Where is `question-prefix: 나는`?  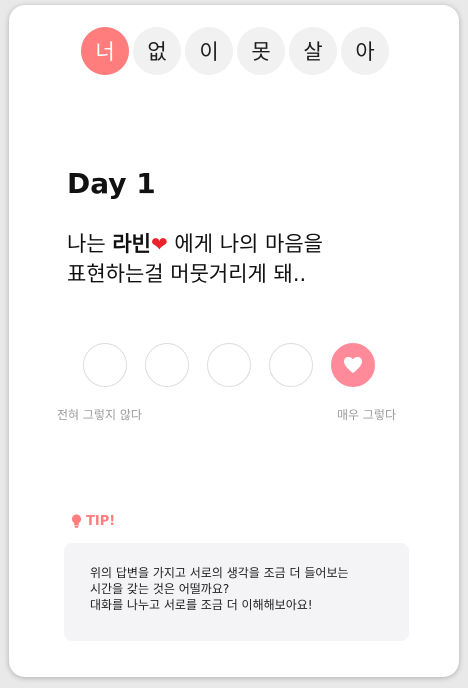
question-prefix: 나는 is located at coordinates (90, 244).